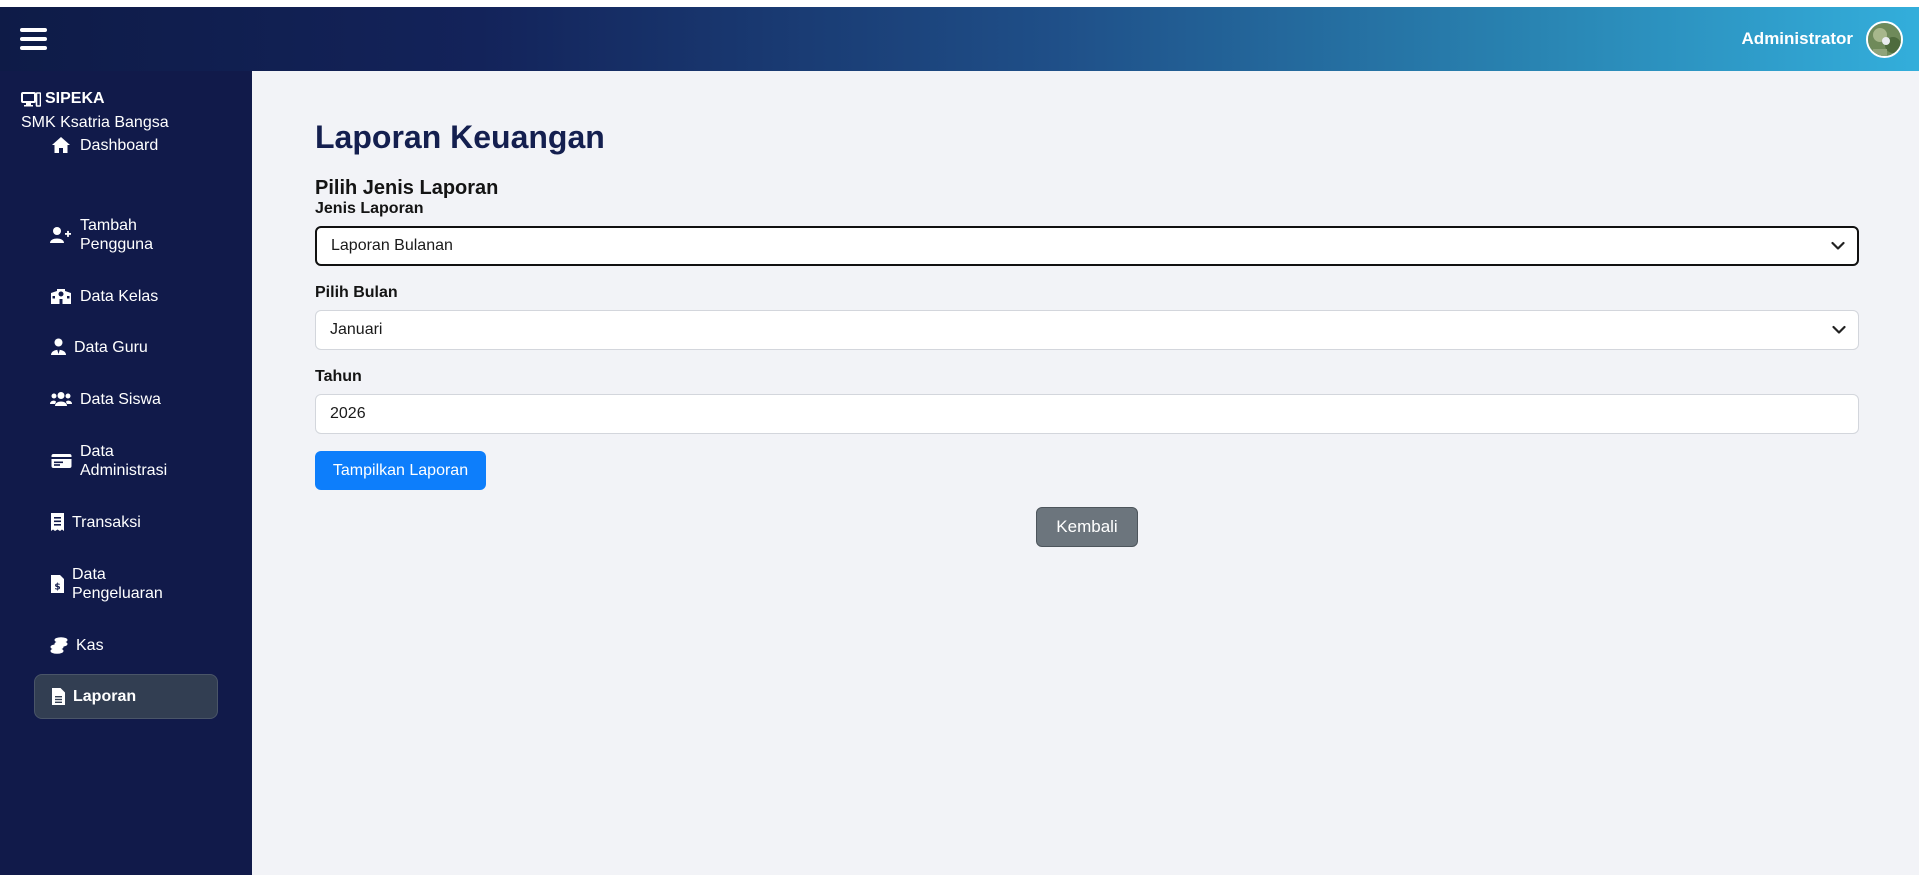  I want to click on sidebar-item-label: Data Administrasi, so click(124, 461).